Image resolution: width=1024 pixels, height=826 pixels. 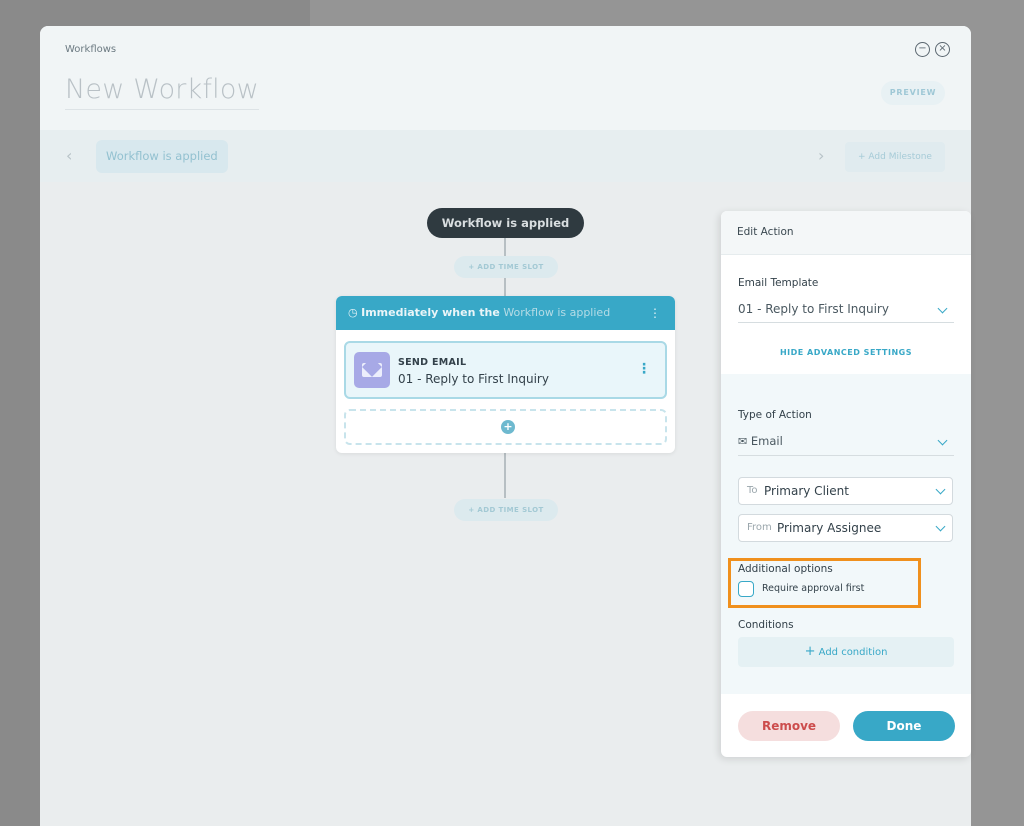 I want to click on step-menu-icon: ⋮, so click(x=655, y=313).